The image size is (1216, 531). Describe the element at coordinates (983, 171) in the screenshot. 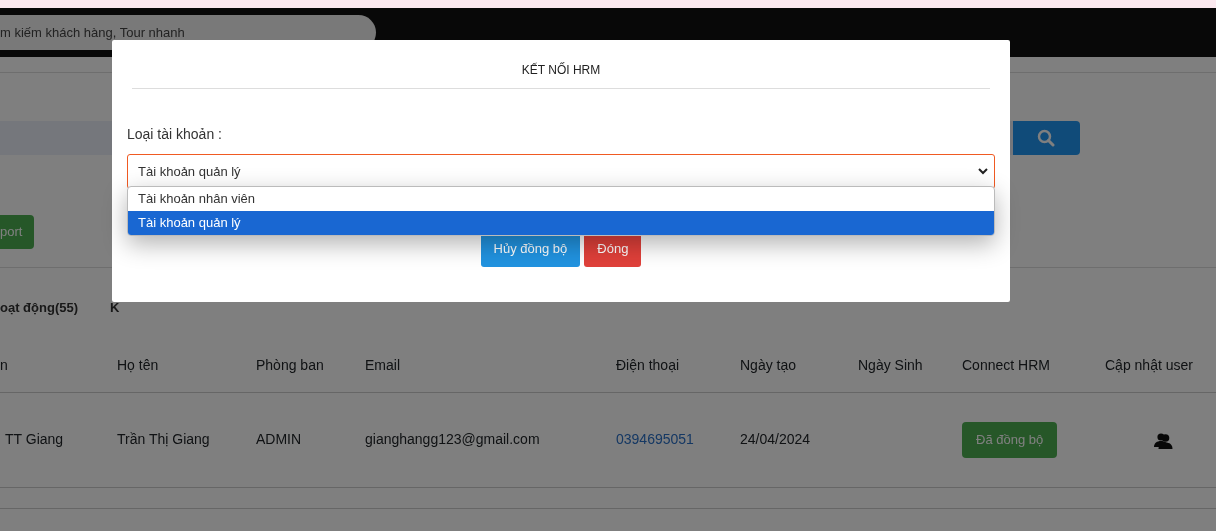

I see `chevron-down-icon` at that location.